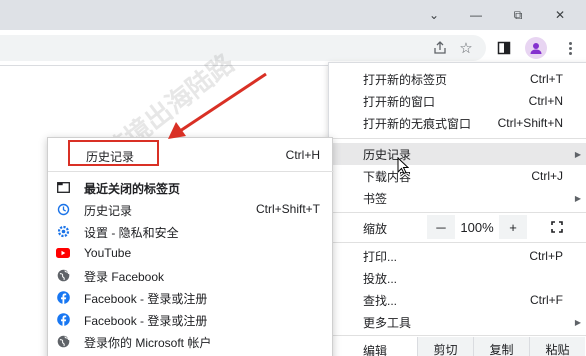  Describe the element at coordinates (513, 227) in the screenshot. I see `zoom-in-button: +` at that location.